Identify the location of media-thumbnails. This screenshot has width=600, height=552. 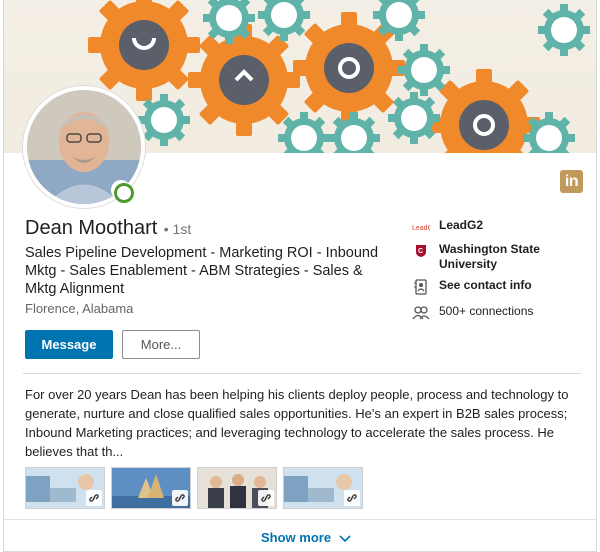
(194, 488).